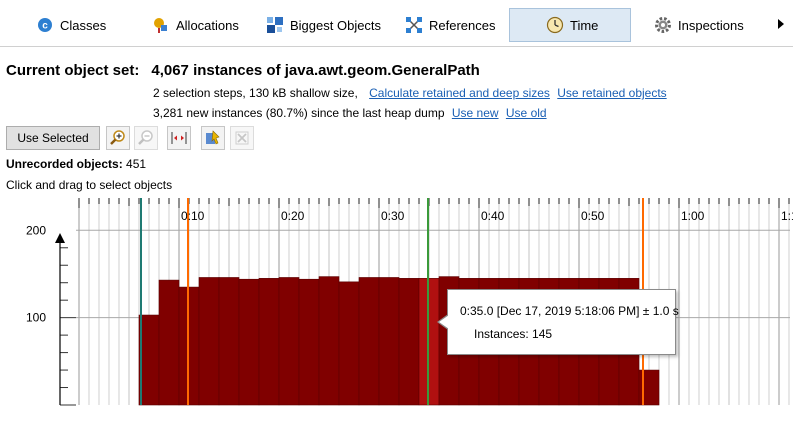  What do you see at coordinates (64, 164) in the screenshot?
I see `unrecorded-objects-label: Unrecorded objects:` at bounding box center [64, 164].